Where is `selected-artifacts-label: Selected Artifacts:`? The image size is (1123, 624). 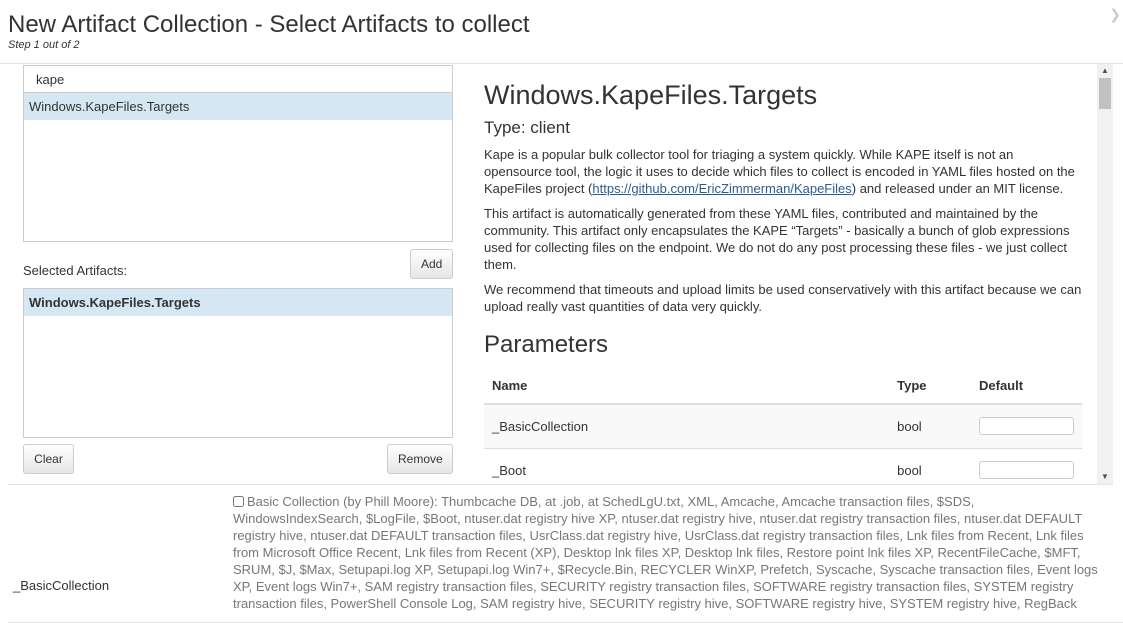
selected-artifacts-label: Selected Artifacts: is located at coordinates (75, 270).